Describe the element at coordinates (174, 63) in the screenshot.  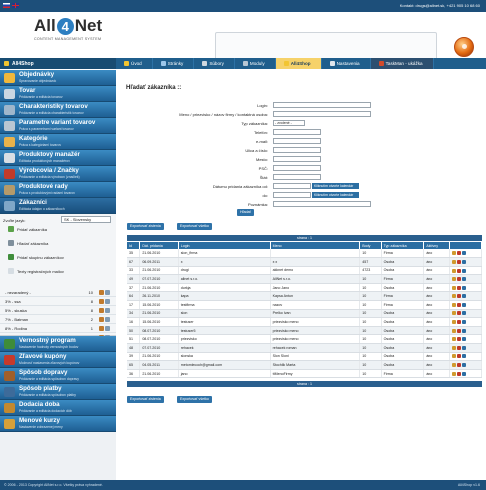
I see `nav-item-1: Stránky` at that location.